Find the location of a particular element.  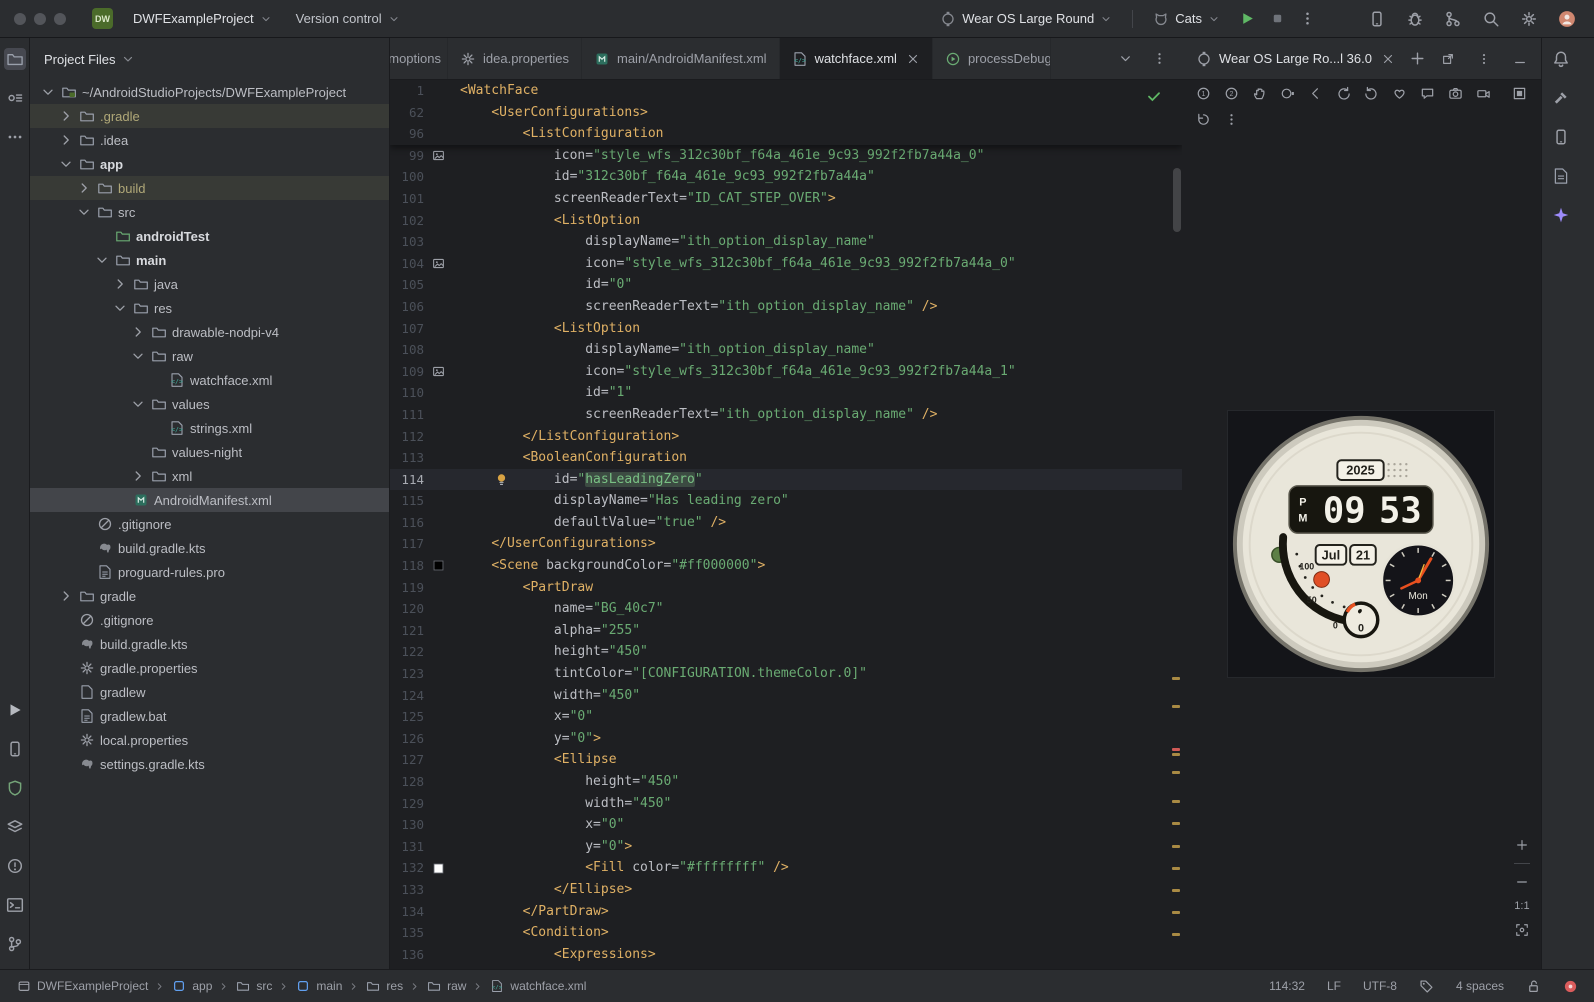

palm-icon is located at coordinates (1259, 93).